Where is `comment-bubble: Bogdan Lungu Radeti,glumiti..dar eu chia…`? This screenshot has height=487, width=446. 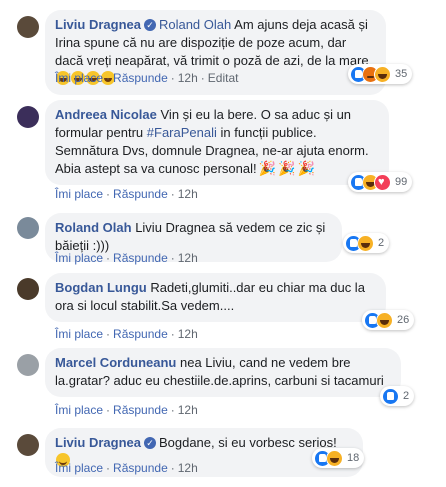
comment-bubble: Bogdan Lungu Radeti,glumiti..dar eu chia… is located at coordinates (215, 297).